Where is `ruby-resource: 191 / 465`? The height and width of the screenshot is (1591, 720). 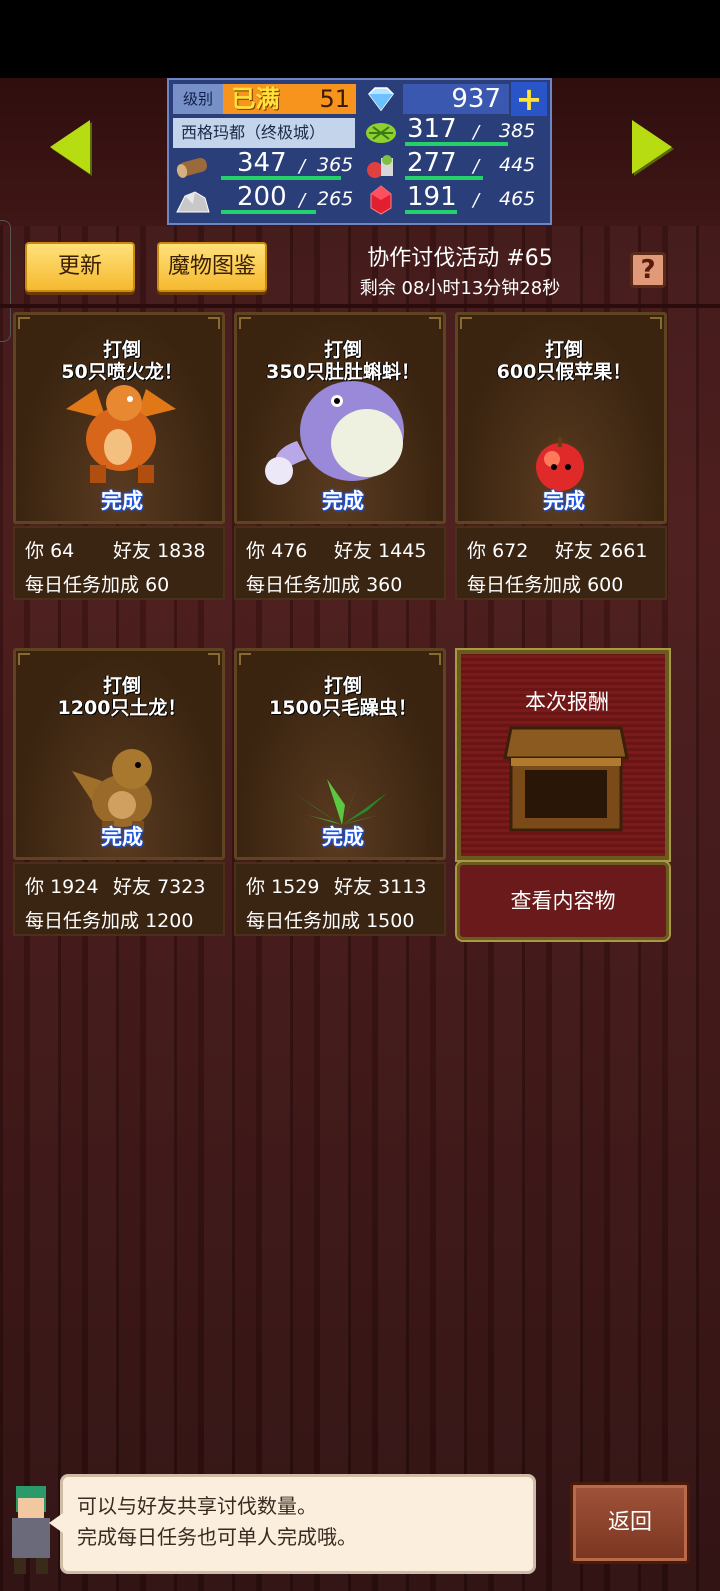
ruby-resource: 191 / 465 is located at coordinates (473, 199).